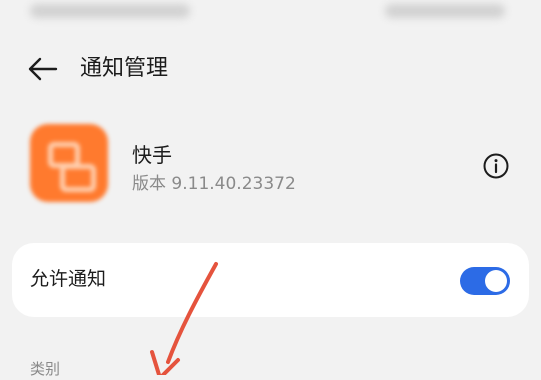 The width and height of the screenshot is (541, 380). I want to click on allow-notifications-toggle, so click(485, 281).